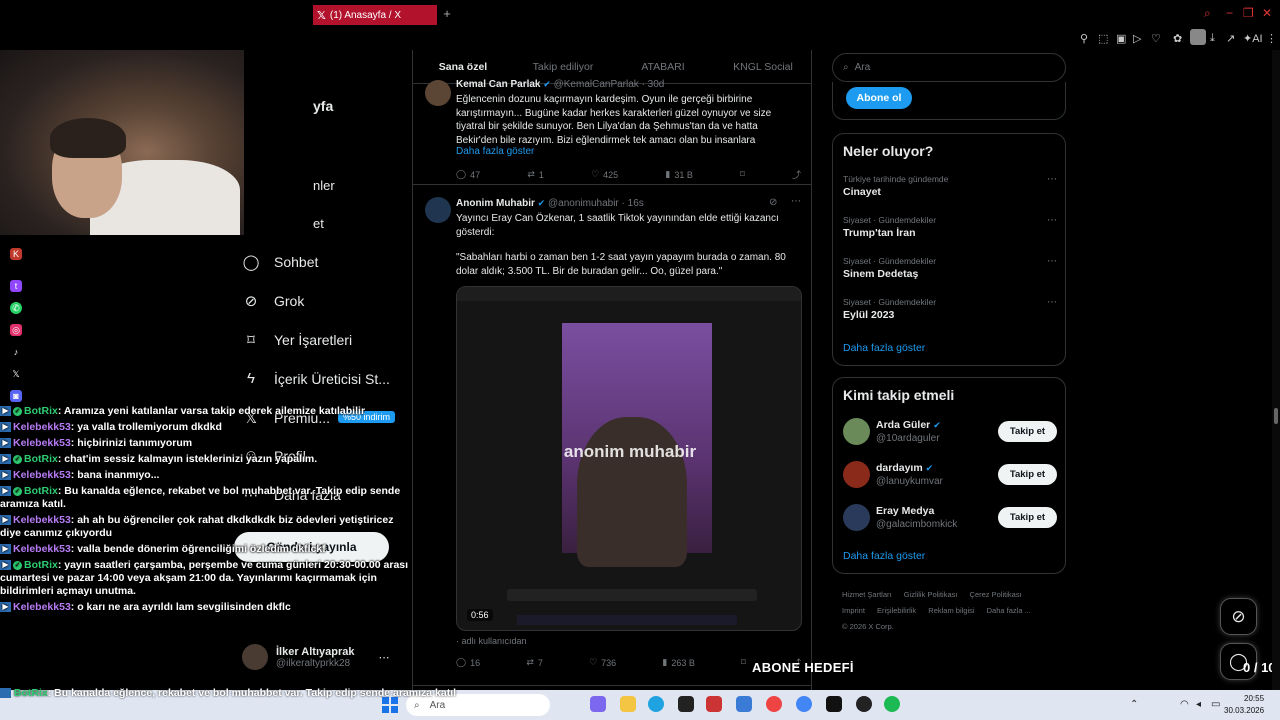 This screenshot has width=1280, height=720. Describe the element at coordinates (604, 174) in the screenshot. I see `like-button: ♡ 425` at that location.